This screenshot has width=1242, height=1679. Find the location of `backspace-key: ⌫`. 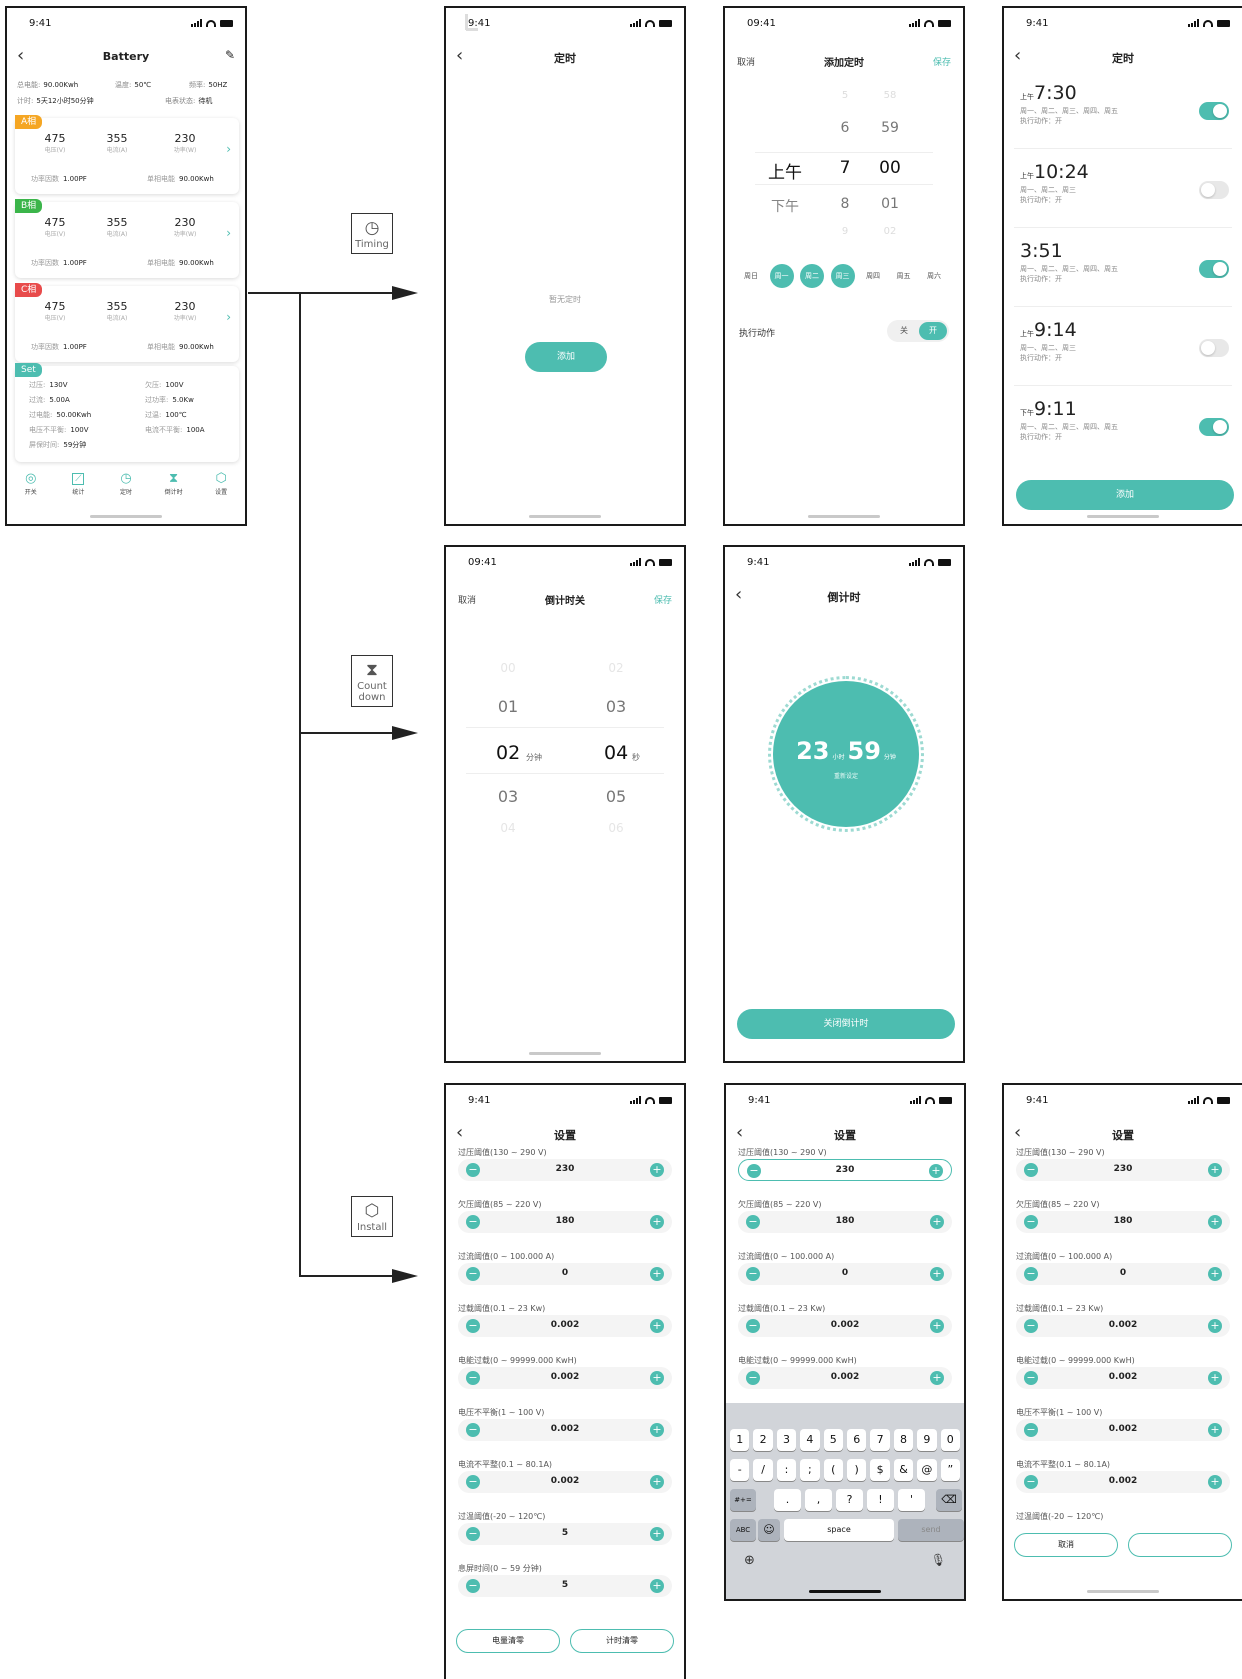

backspace-key: ⌫ is located at coordinates (949, 1500).